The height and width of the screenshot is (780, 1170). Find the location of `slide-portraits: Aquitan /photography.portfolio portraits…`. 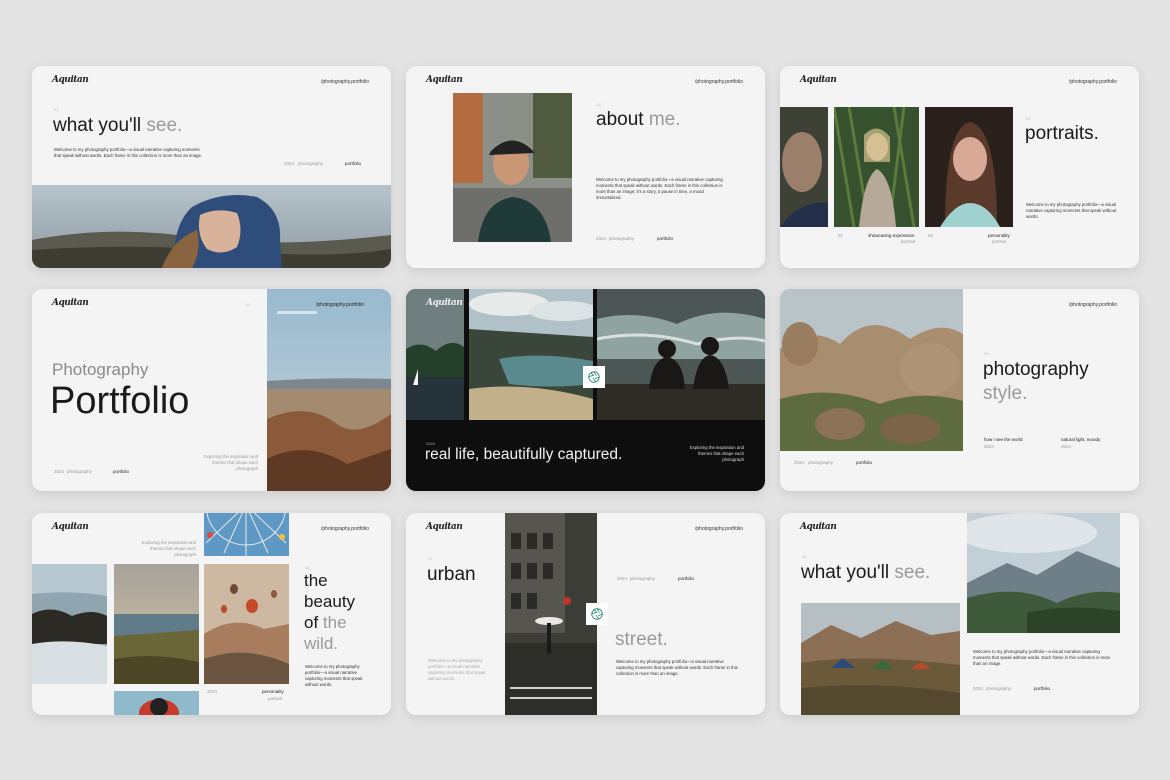

slide-portraits: Aquitan /photography.portfolio portraits… is located at coordinates (959, 167).